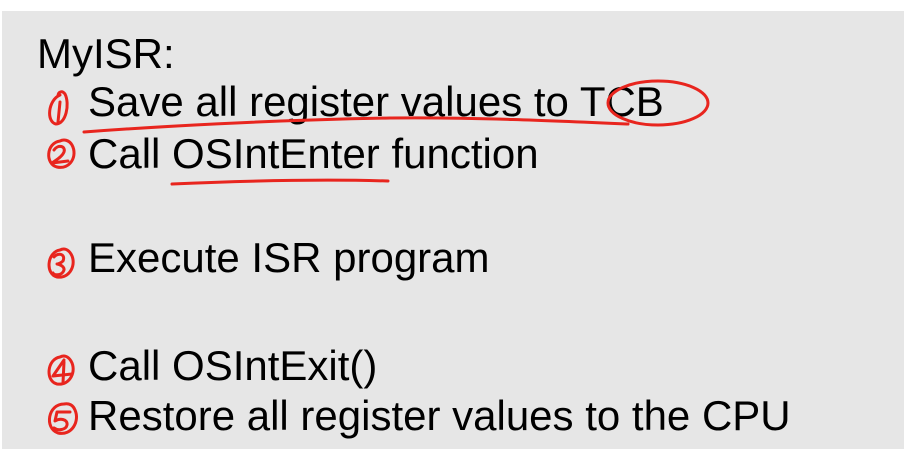  What do you see at coordinates (439, 415) in the screenshot?
I see `step-restore-registers: Restore all register values to the CPU` at bounding box center [439, 415].